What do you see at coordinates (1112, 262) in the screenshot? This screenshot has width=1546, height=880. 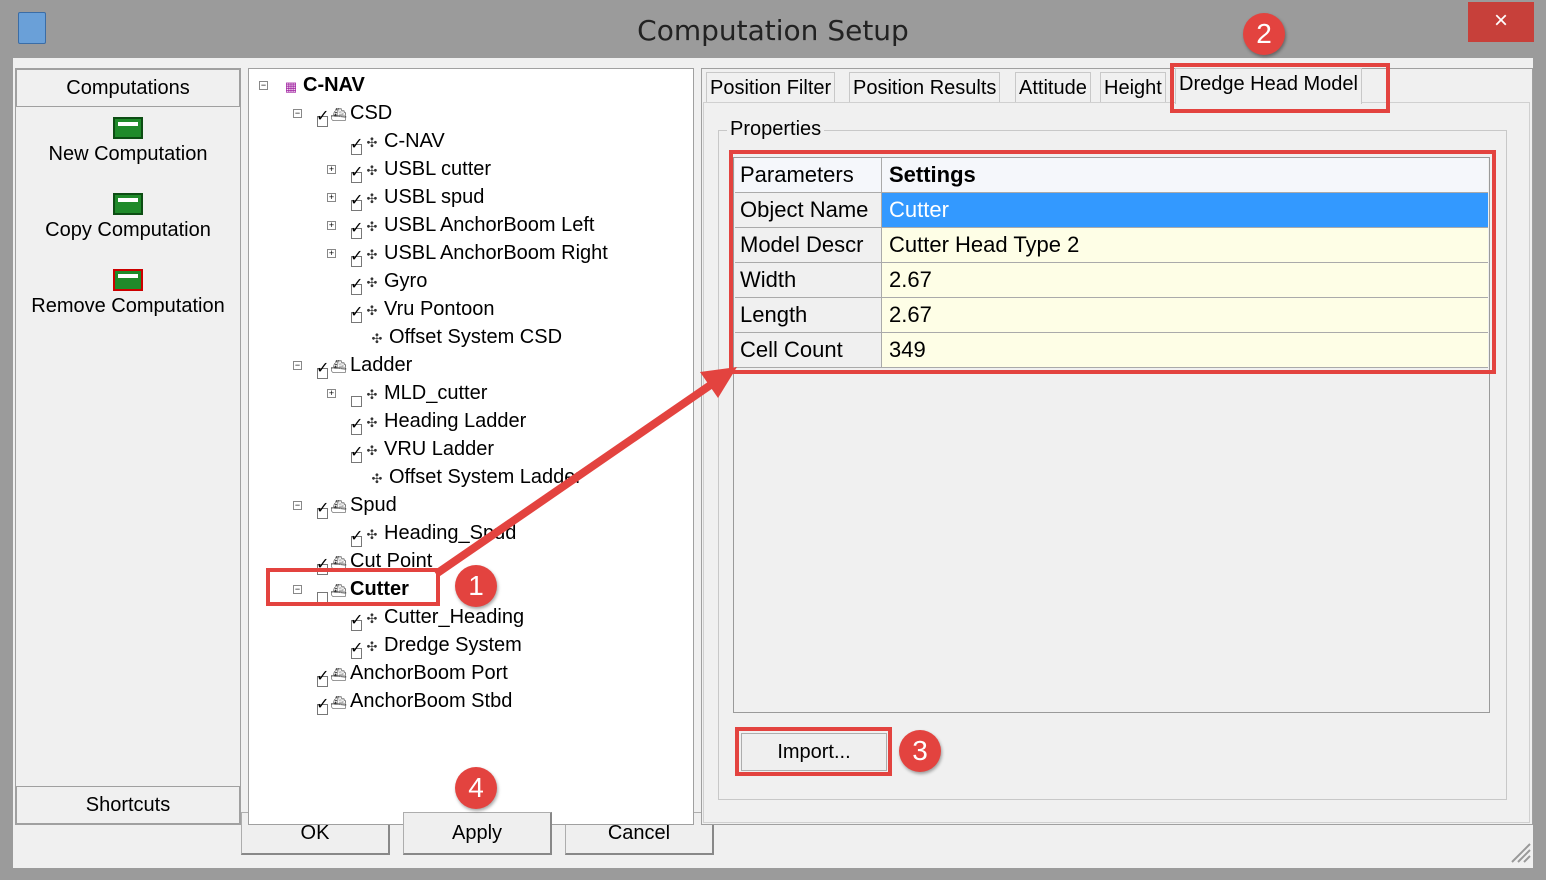 I see `highlight-grid` at bounding box center [1112, 262].